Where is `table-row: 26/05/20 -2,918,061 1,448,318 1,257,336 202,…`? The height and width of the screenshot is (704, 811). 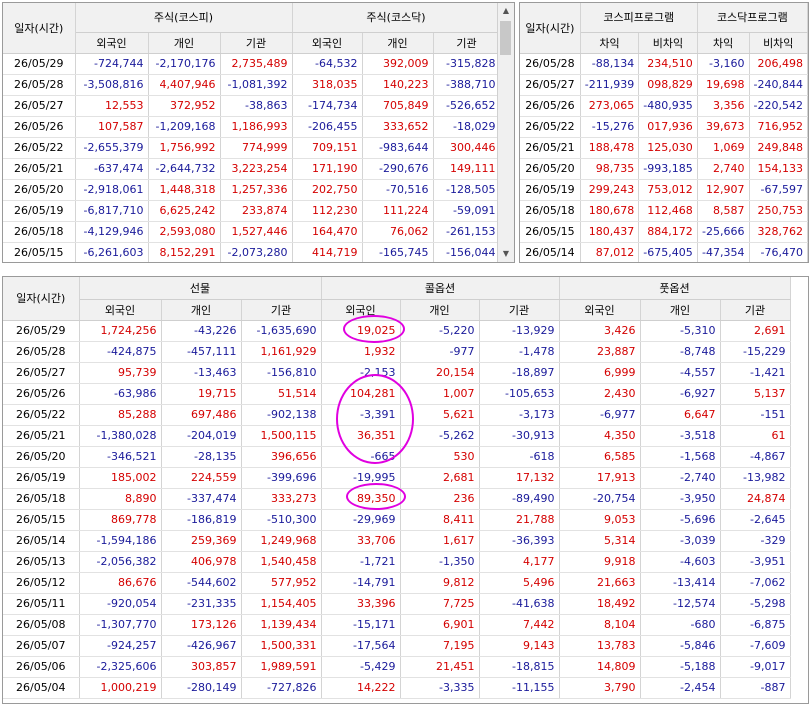 table-row: 26/05/20 -2,918,061 1,448,318 1,257,336 202,… is located at coordinates (252, 190).